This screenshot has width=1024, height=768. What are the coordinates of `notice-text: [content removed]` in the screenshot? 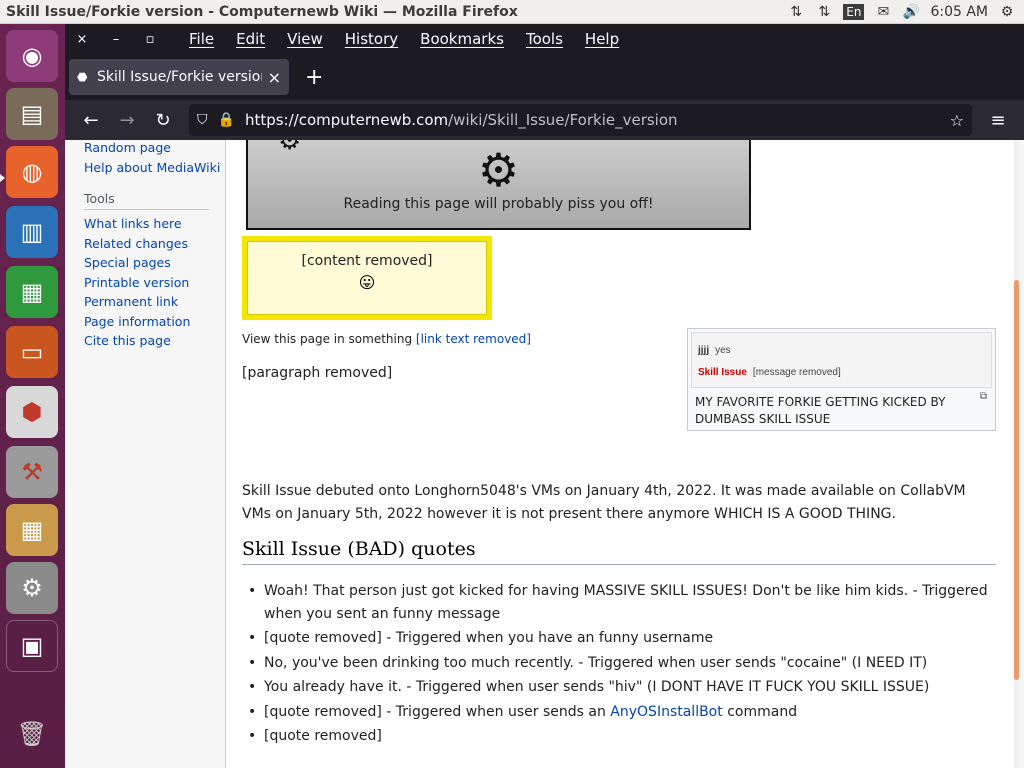 It's located at (367, 261).